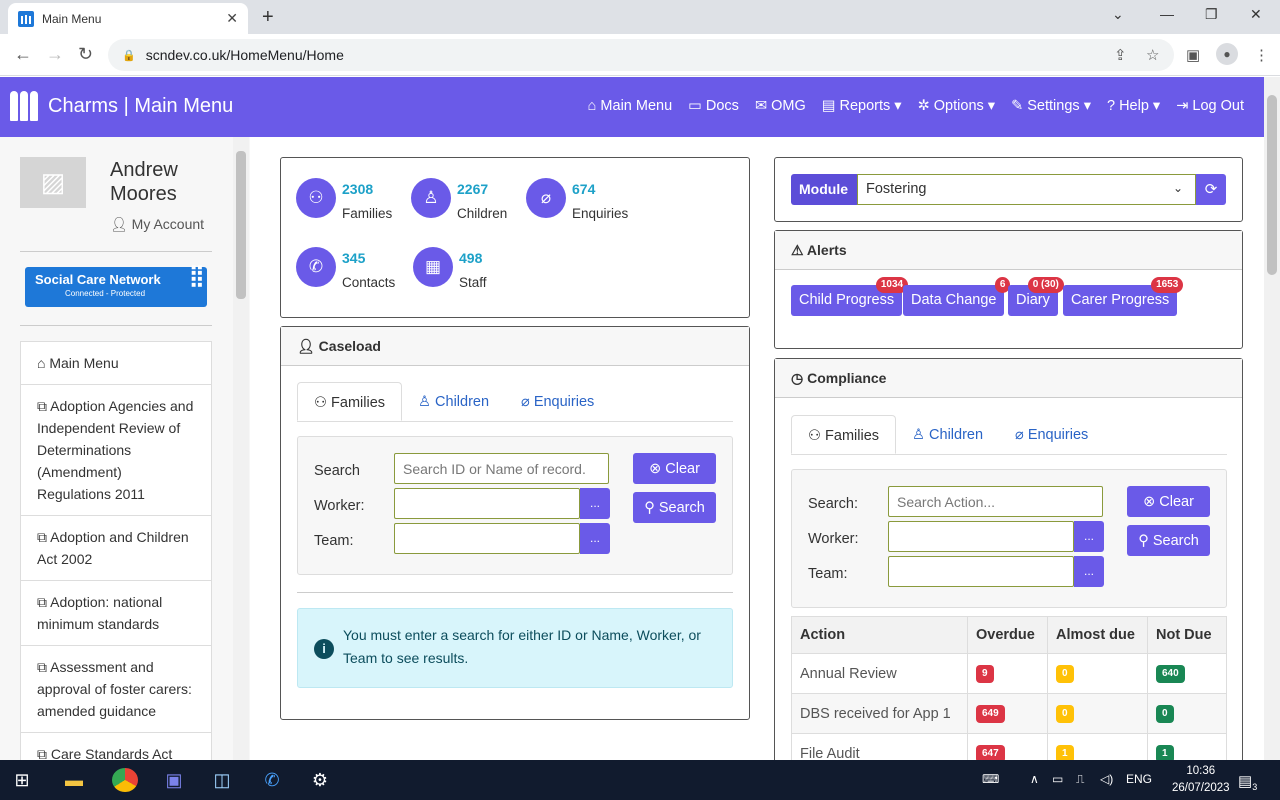  Describe the element at coordinates (1165, 714) in the screenshot. I see `not-due-badge: 0` at that location.